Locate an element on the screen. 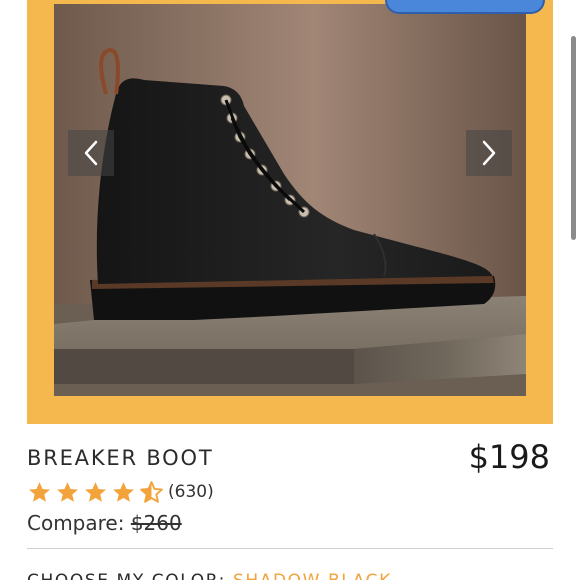 The height and width of the screenshot is (580, 580). previous-image-button is located at coordinates (91, 153).